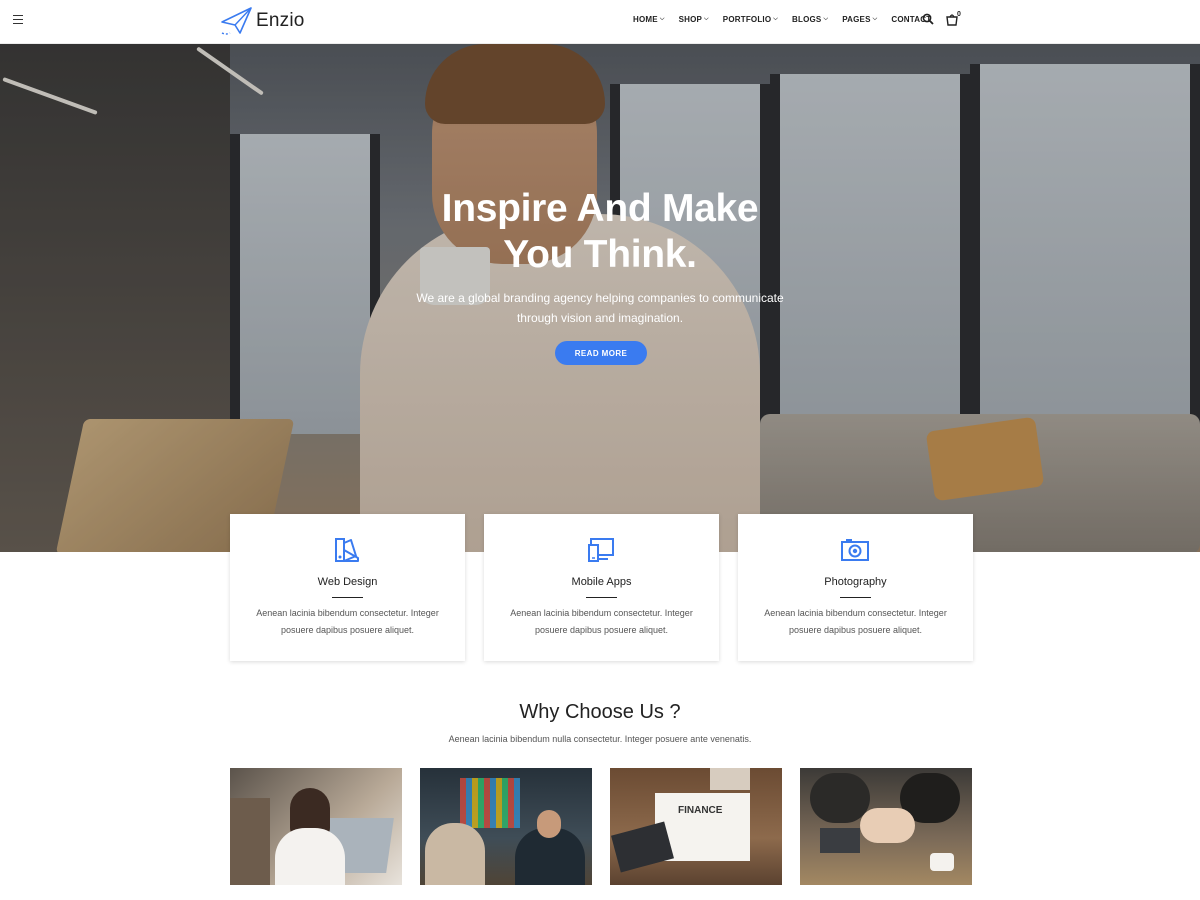  I want to click on cart-count-badge: 0, so click(959, 14).